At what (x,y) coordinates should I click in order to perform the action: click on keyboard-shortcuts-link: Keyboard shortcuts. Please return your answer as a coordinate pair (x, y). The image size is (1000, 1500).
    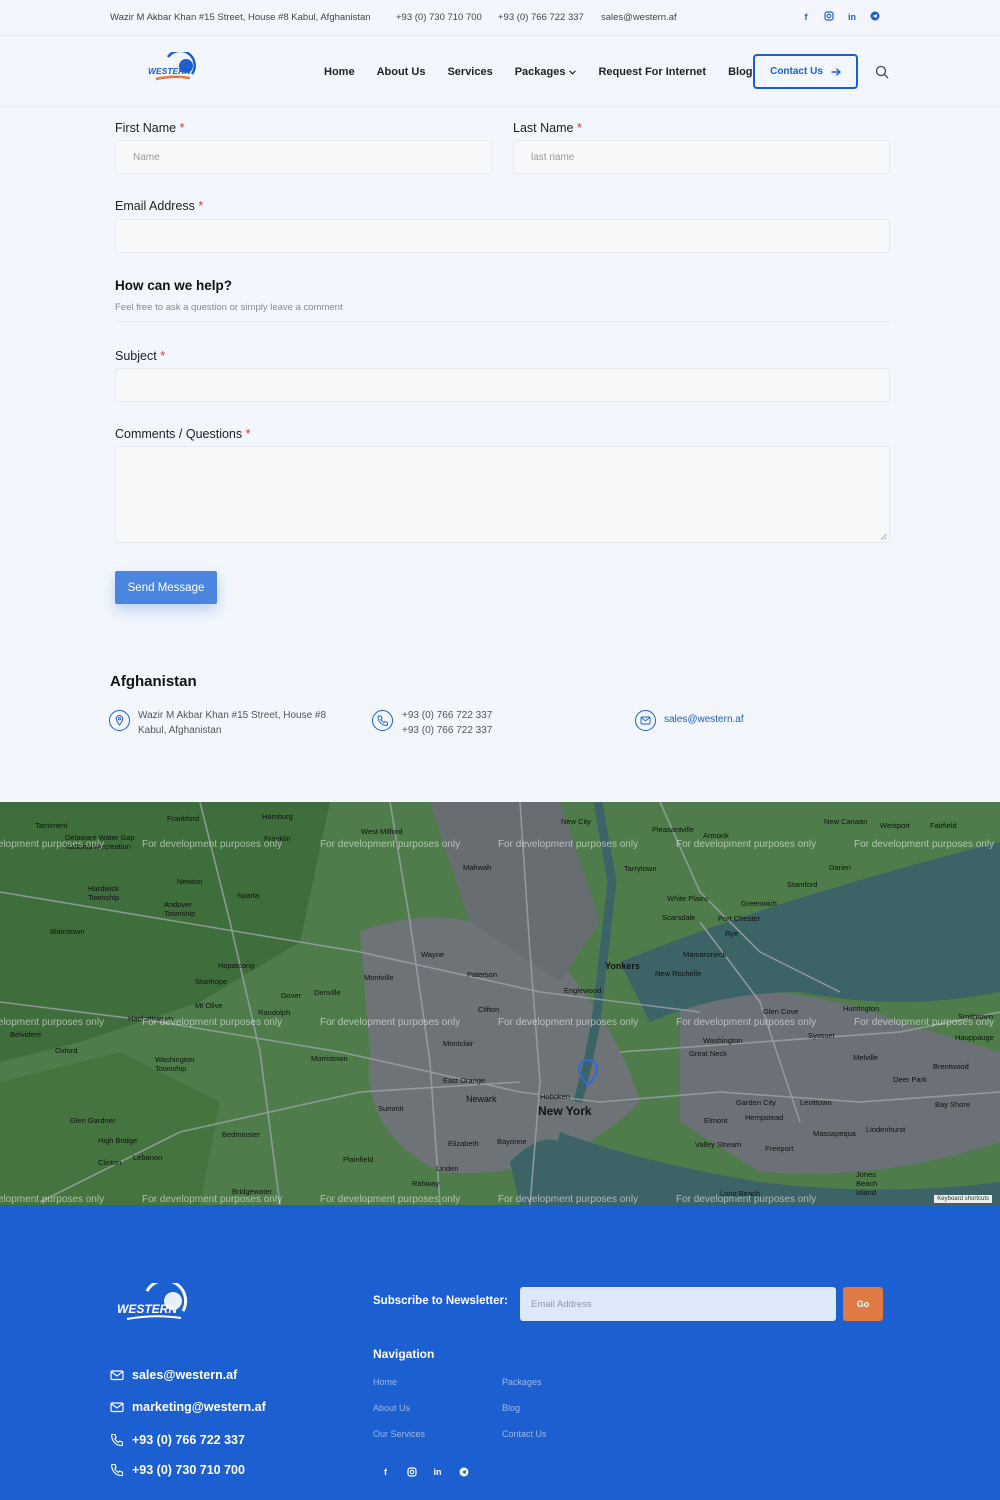
    Looking at the image, I should click on (963, 1199).